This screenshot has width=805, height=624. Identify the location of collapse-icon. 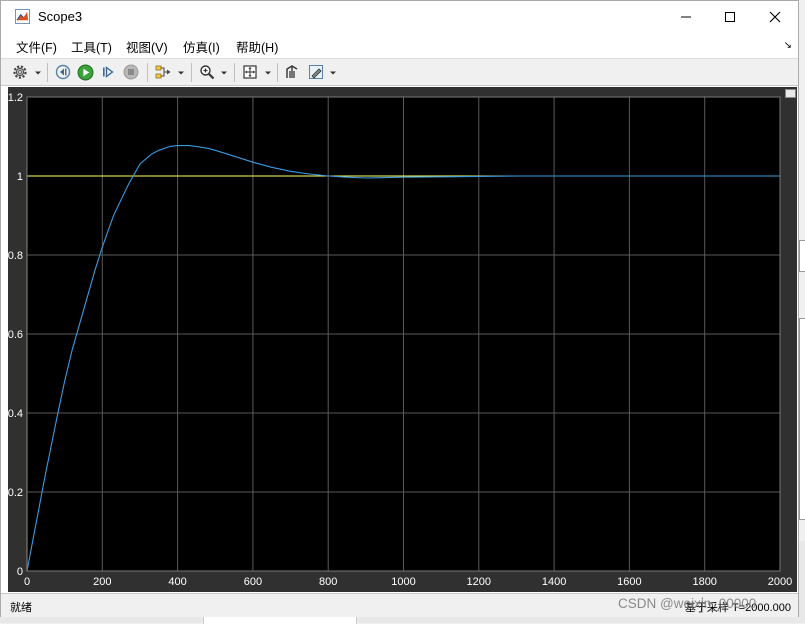
(790, 93).